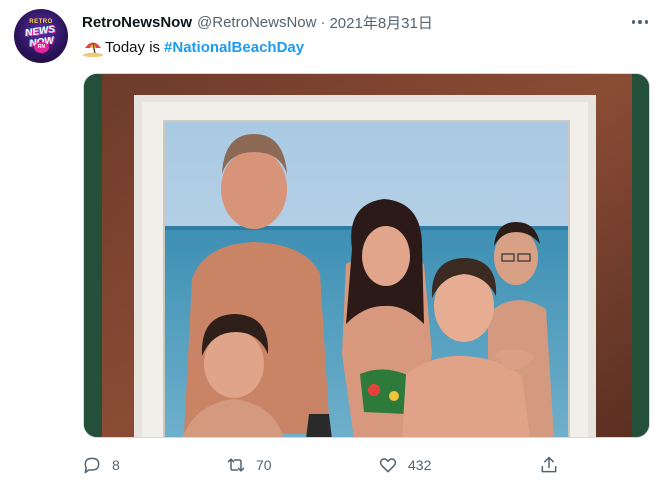 This screenshot has width=671, height=485. What do you see at coordinates (41, 47) in the screenshot?
I see `avatar-logo-badge: RN` at bounding box center [41, 47].